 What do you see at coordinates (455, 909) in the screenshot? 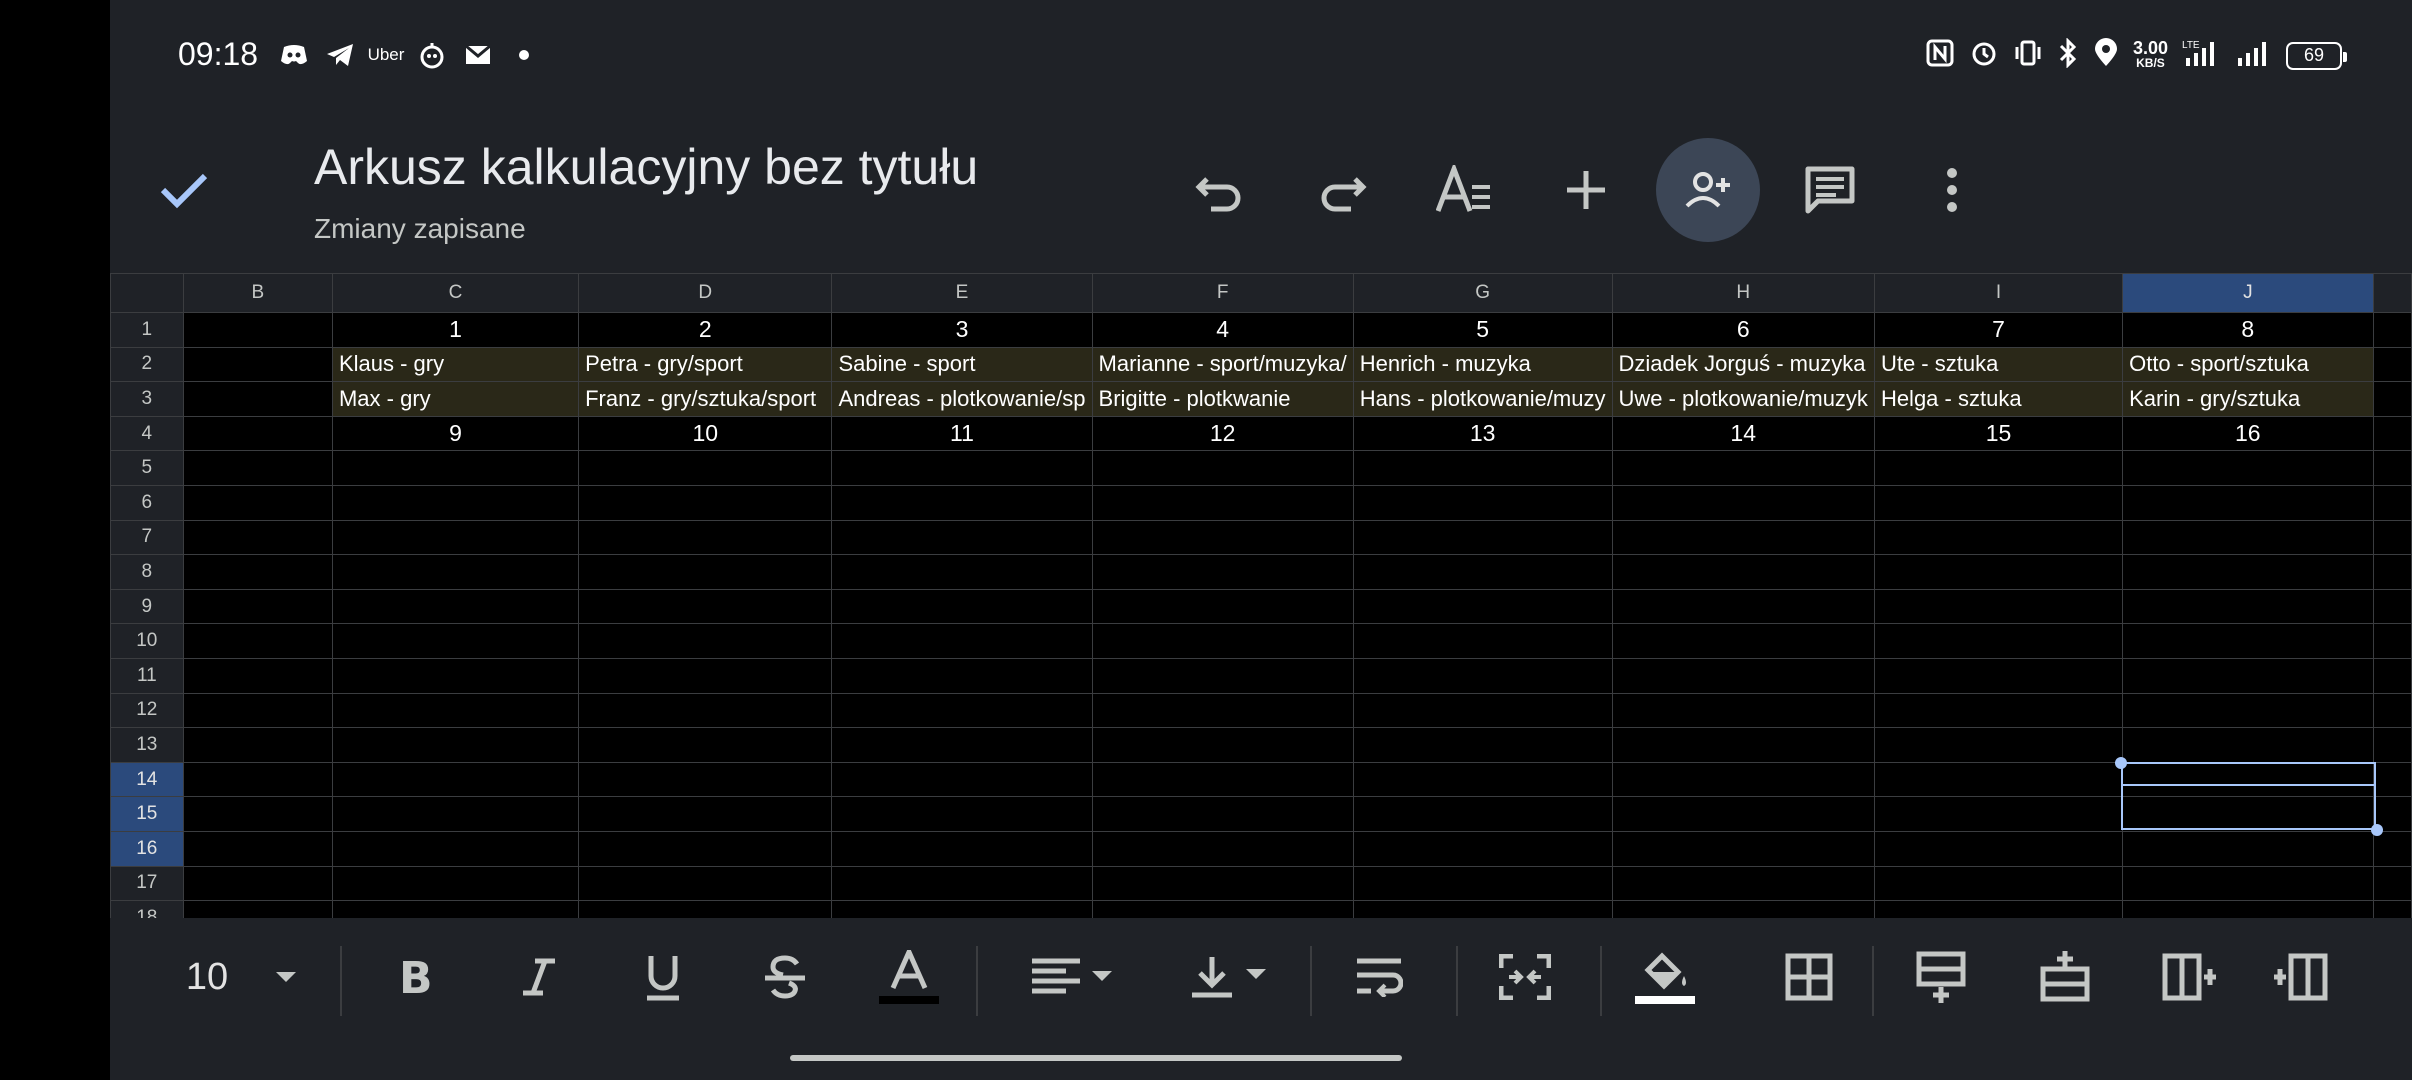
I see `cell-c18` at bounding box center [455, 909].